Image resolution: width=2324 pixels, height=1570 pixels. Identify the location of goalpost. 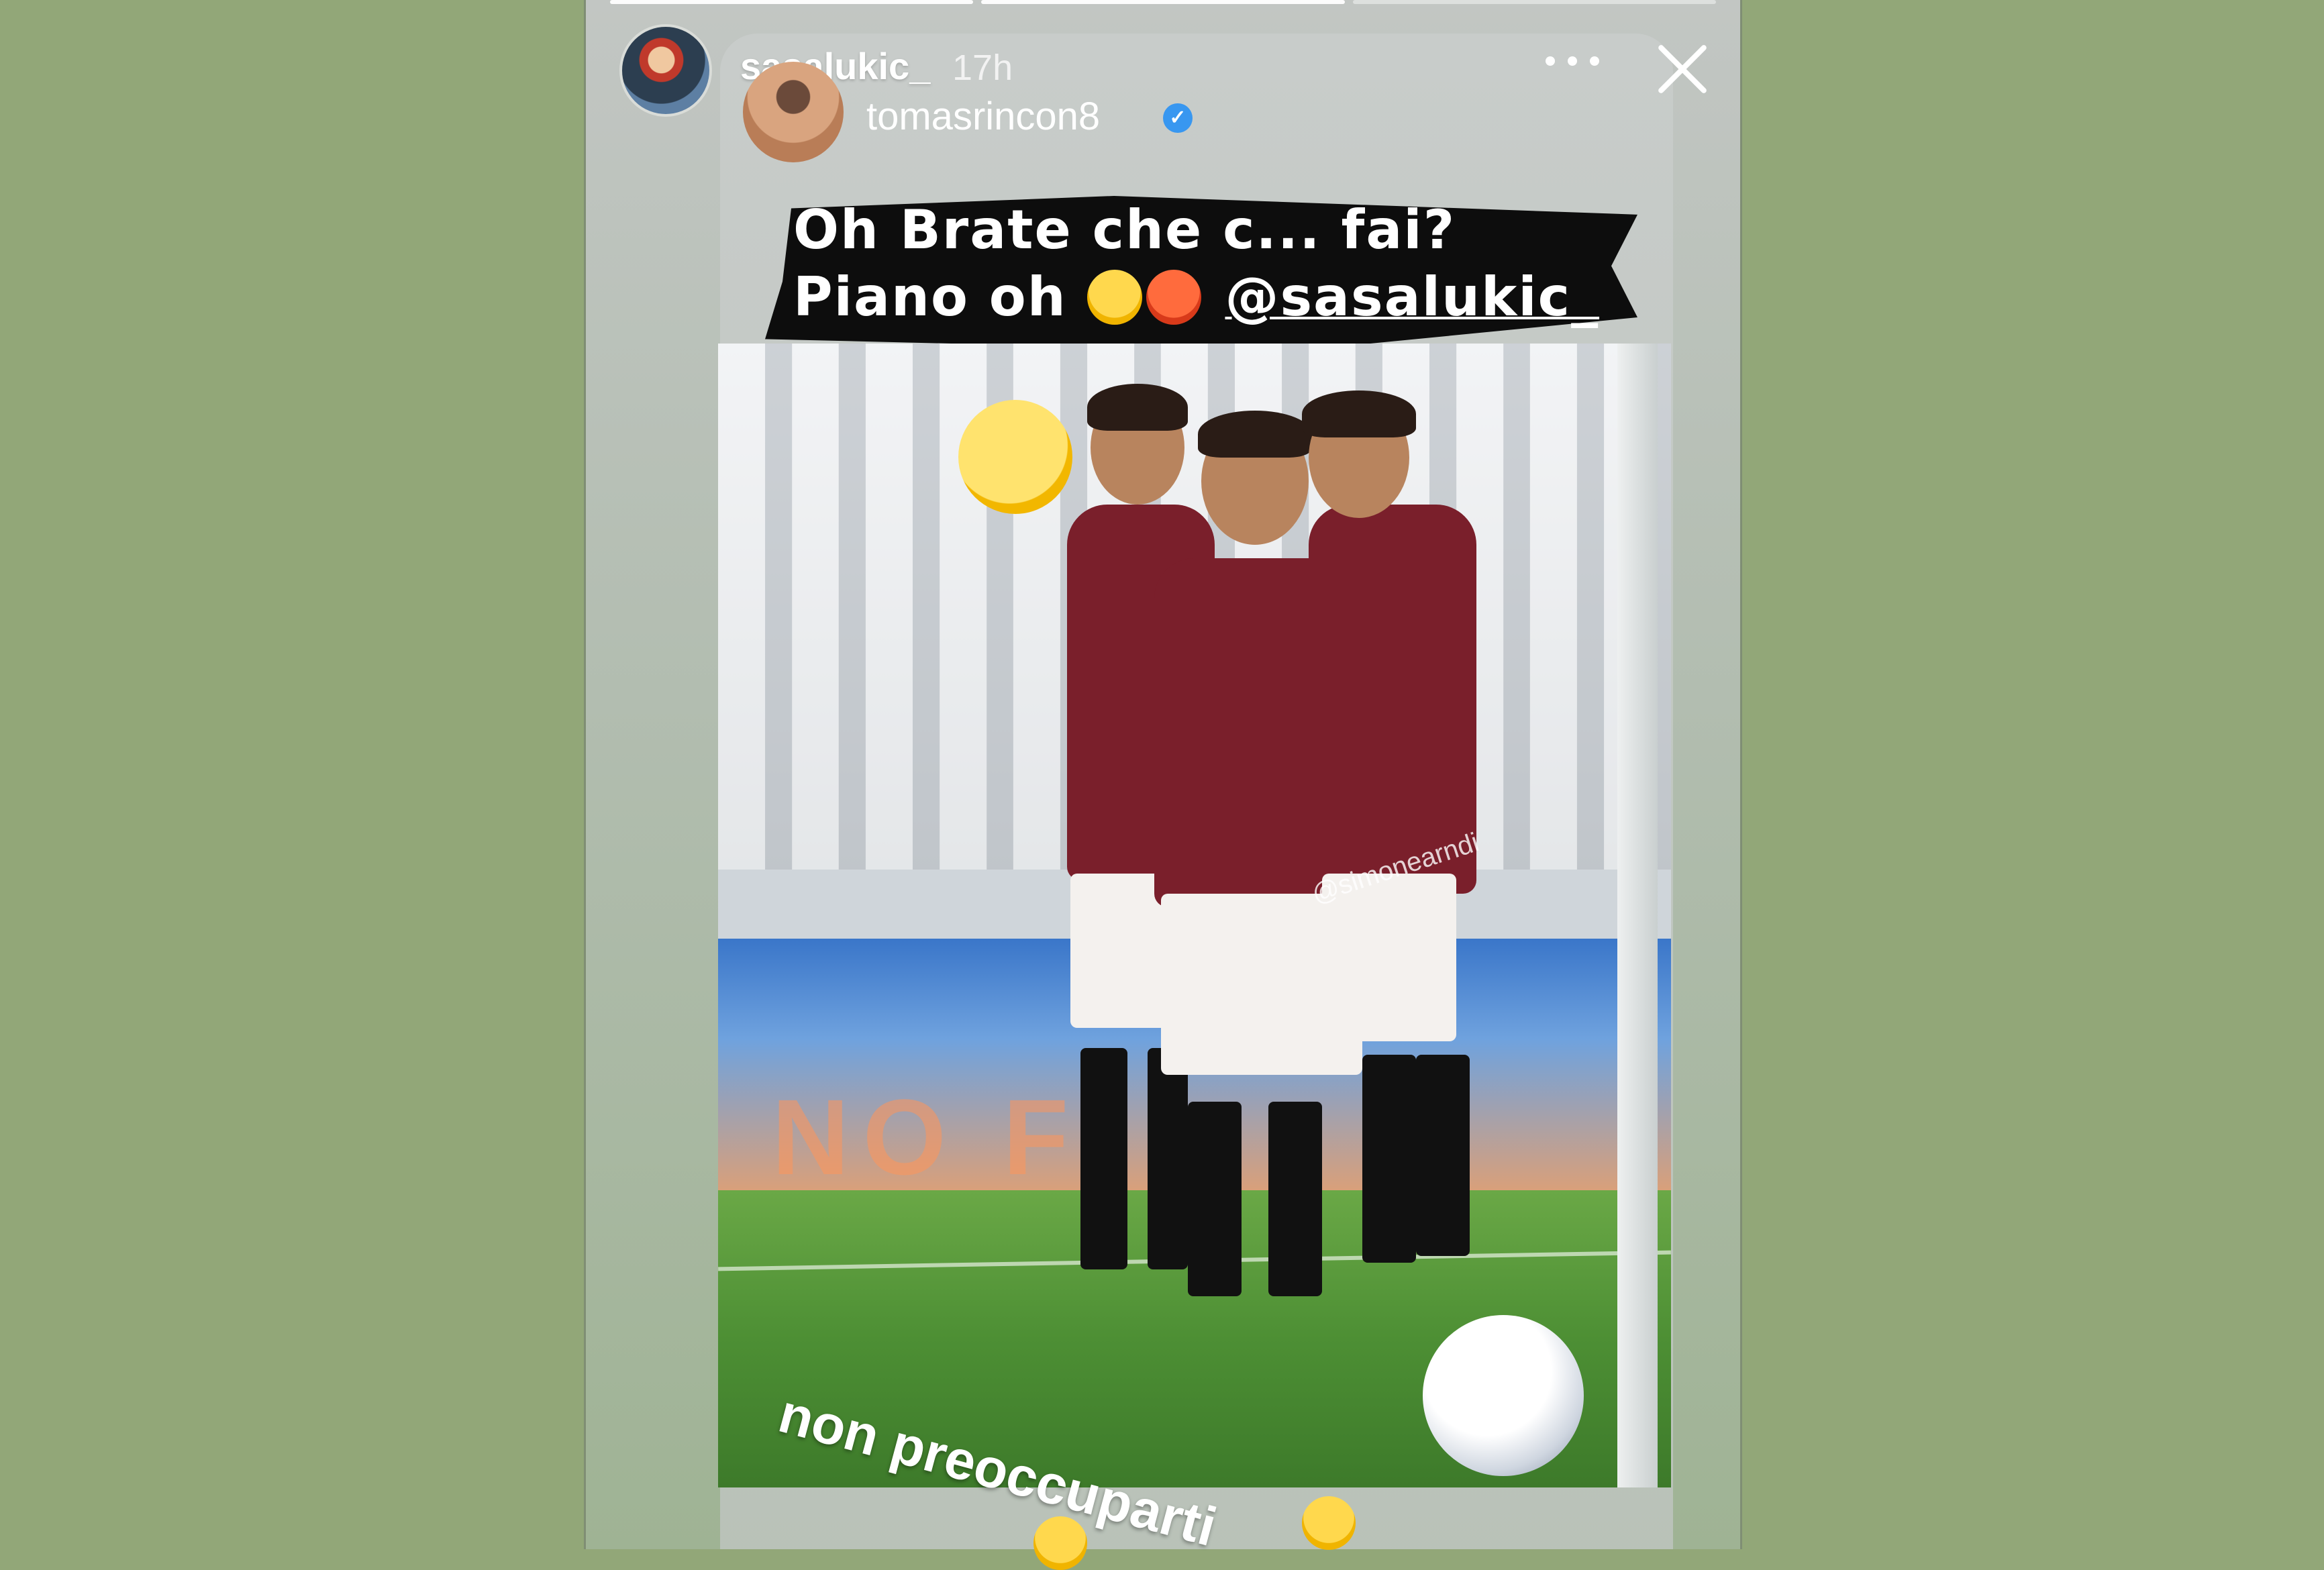
(1638, 915).